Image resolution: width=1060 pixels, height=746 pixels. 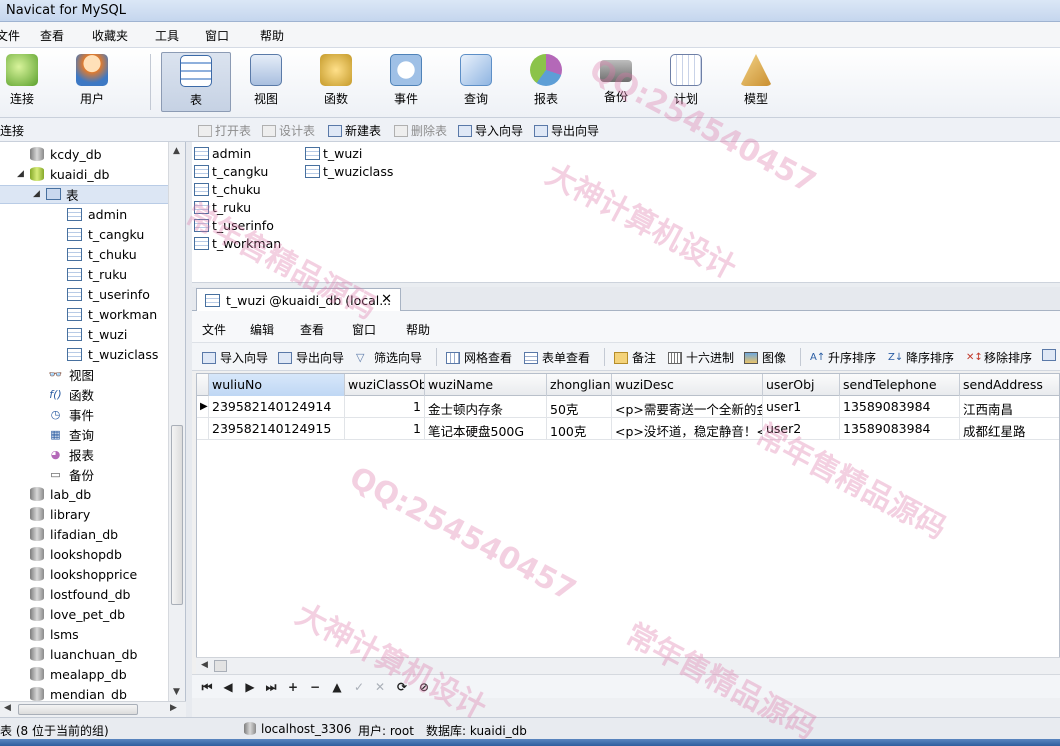 What do you see at coordinates (71, 414) in the screenshot?
I see `tree-folder-events: ◷ 事件` at bounding box center [71, 414].